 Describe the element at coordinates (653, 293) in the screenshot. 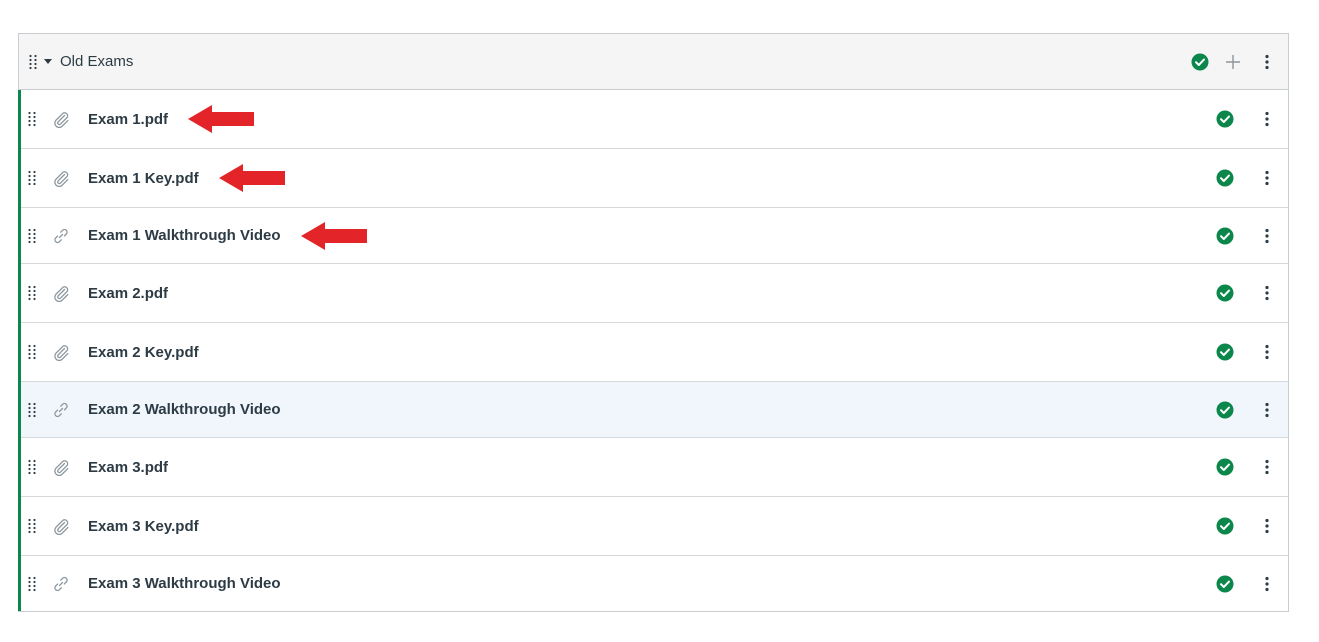

I see `module-item-row: Exam 2.pdf` at that location.